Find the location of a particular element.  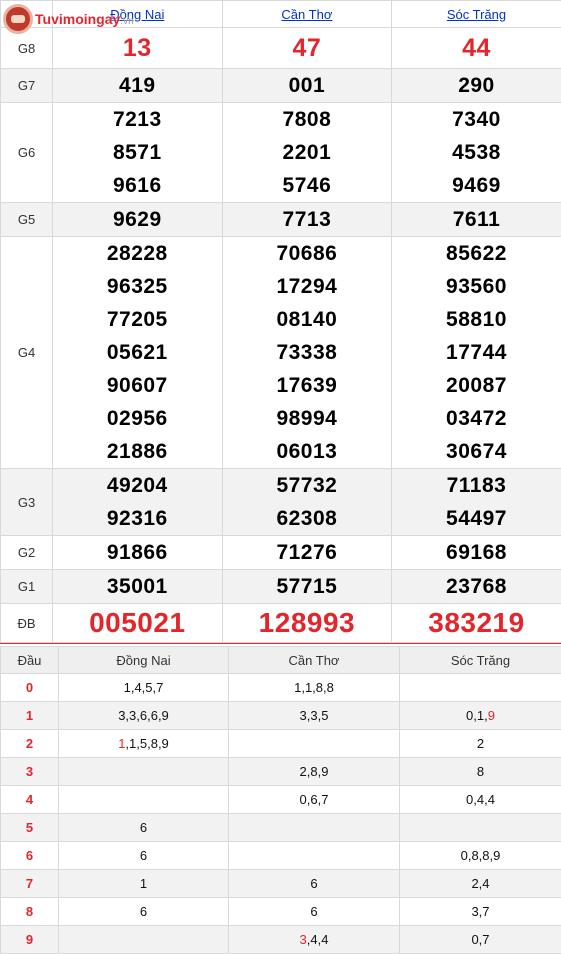

prize-number: 96325 is located at coordinates (137, 286).